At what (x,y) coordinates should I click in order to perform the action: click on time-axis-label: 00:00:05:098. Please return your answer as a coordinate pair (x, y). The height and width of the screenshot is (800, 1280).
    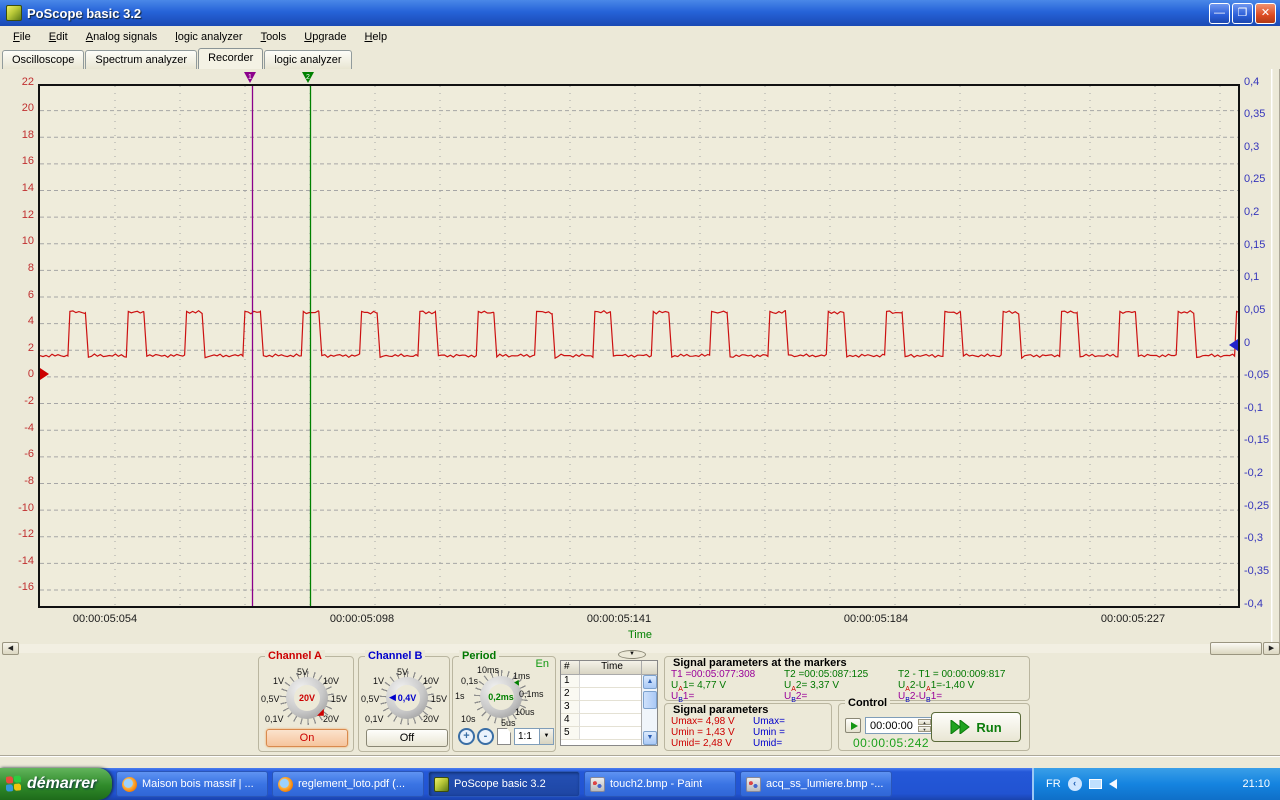
    Looking at the image, I should click on (362, 619).